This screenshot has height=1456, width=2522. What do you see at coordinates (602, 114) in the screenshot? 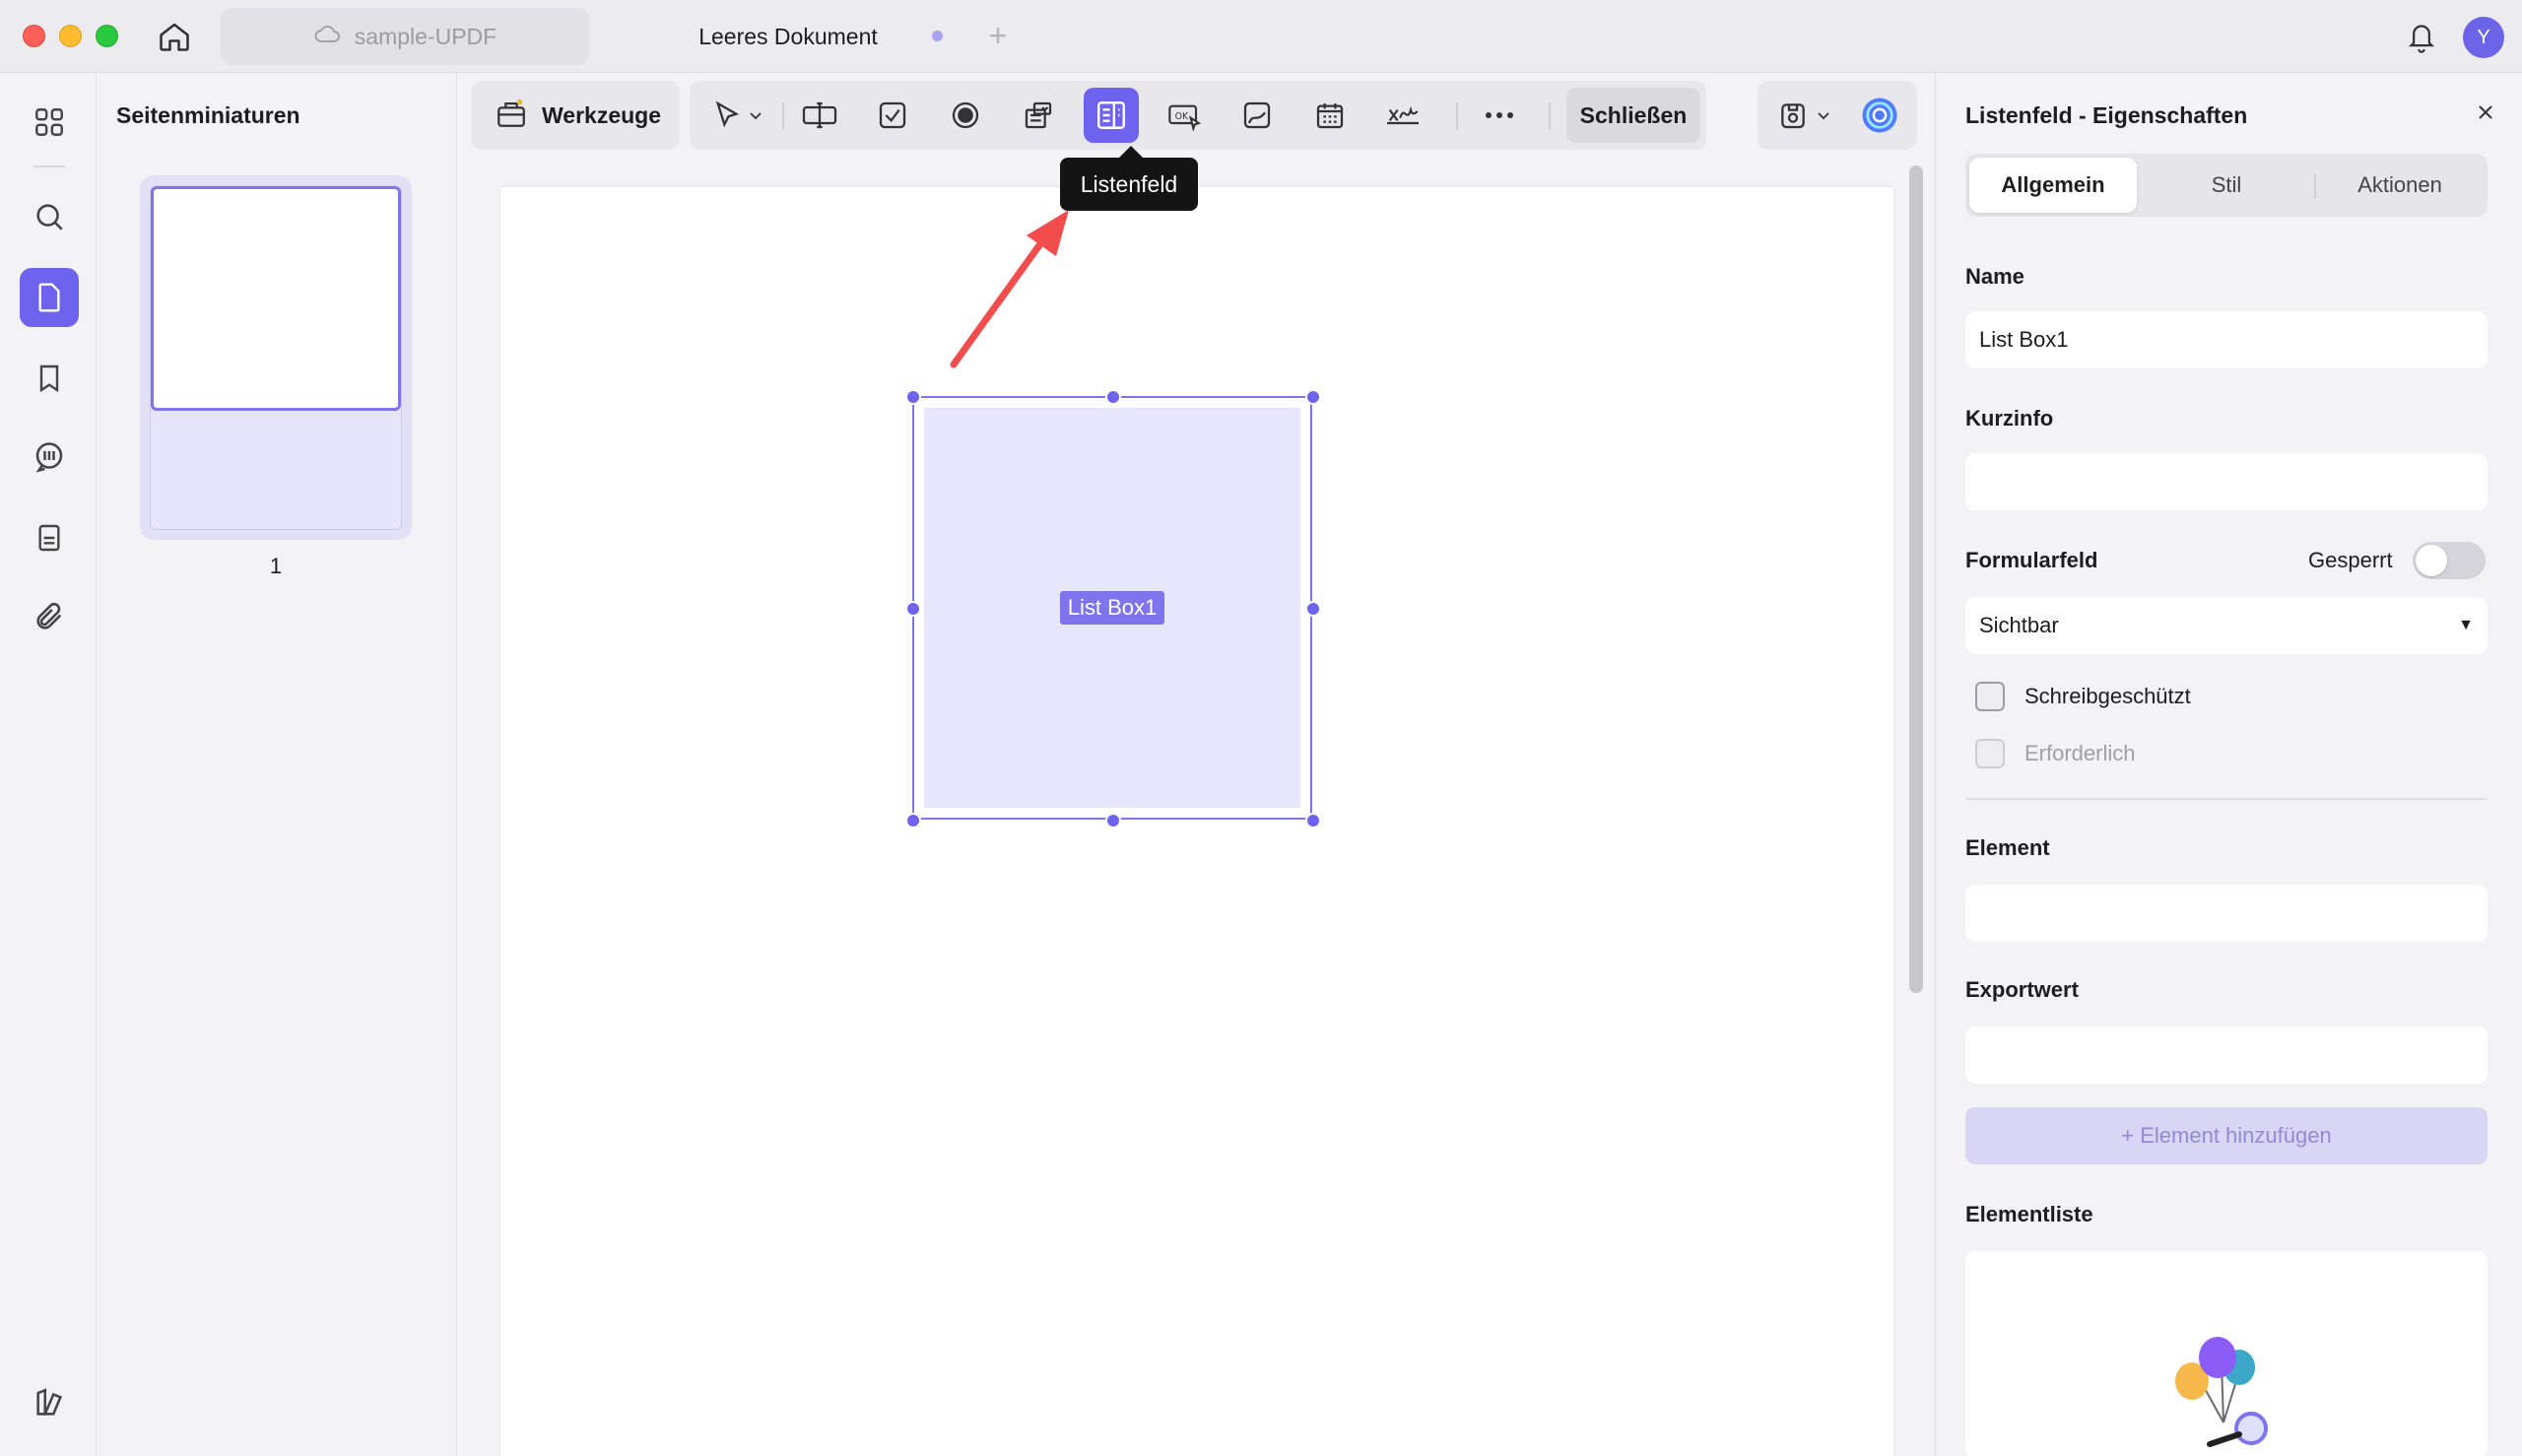
I see `tools-label: Werkzeuge` at bounding box center [602, 114].